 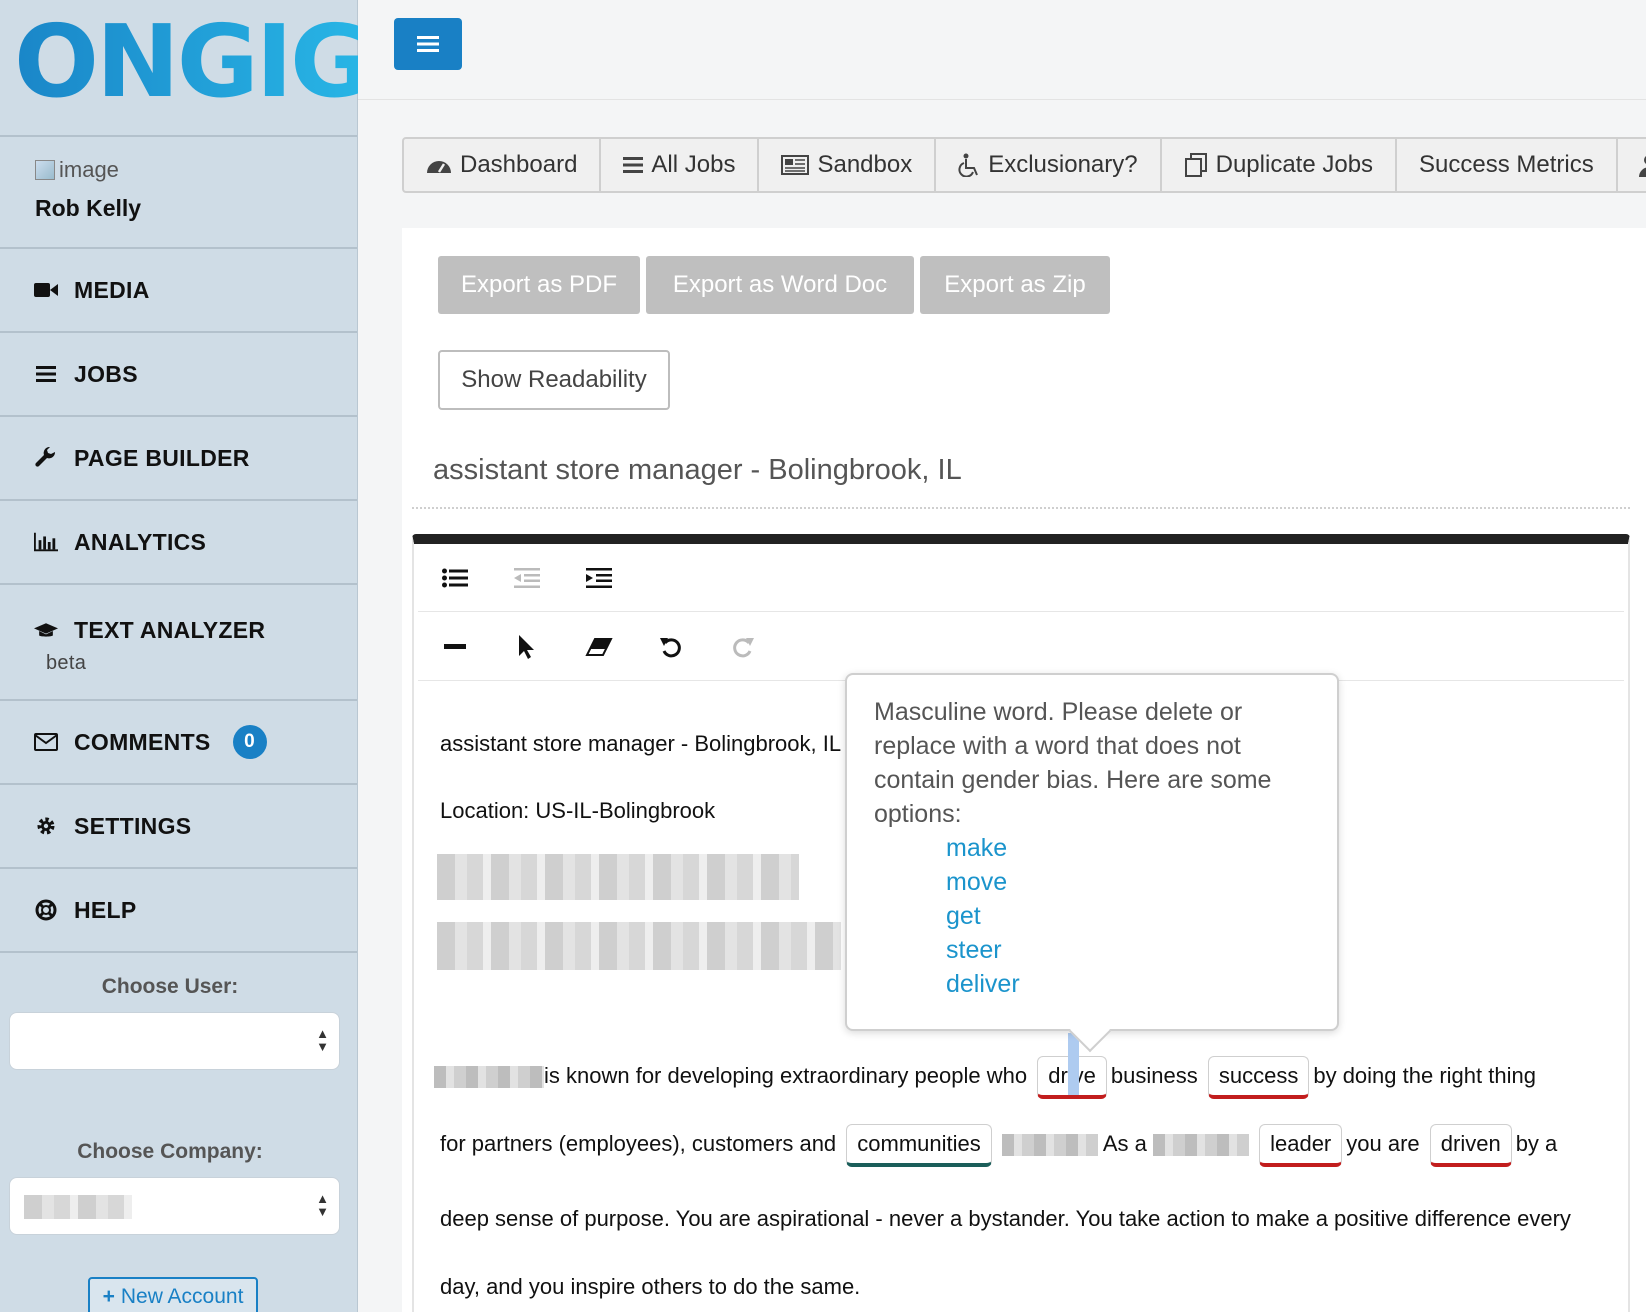 What do you see at coordinates (174, 1206) in the screenshot?
I see `choose-company-select: ▲ ▼` at bounding box center [174, 1206].